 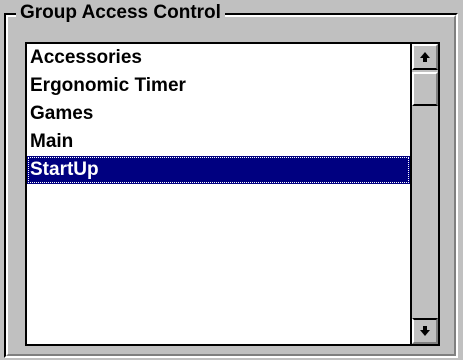 I want to click on list-item-accessories: Accessories, so click(x=218, y=58).